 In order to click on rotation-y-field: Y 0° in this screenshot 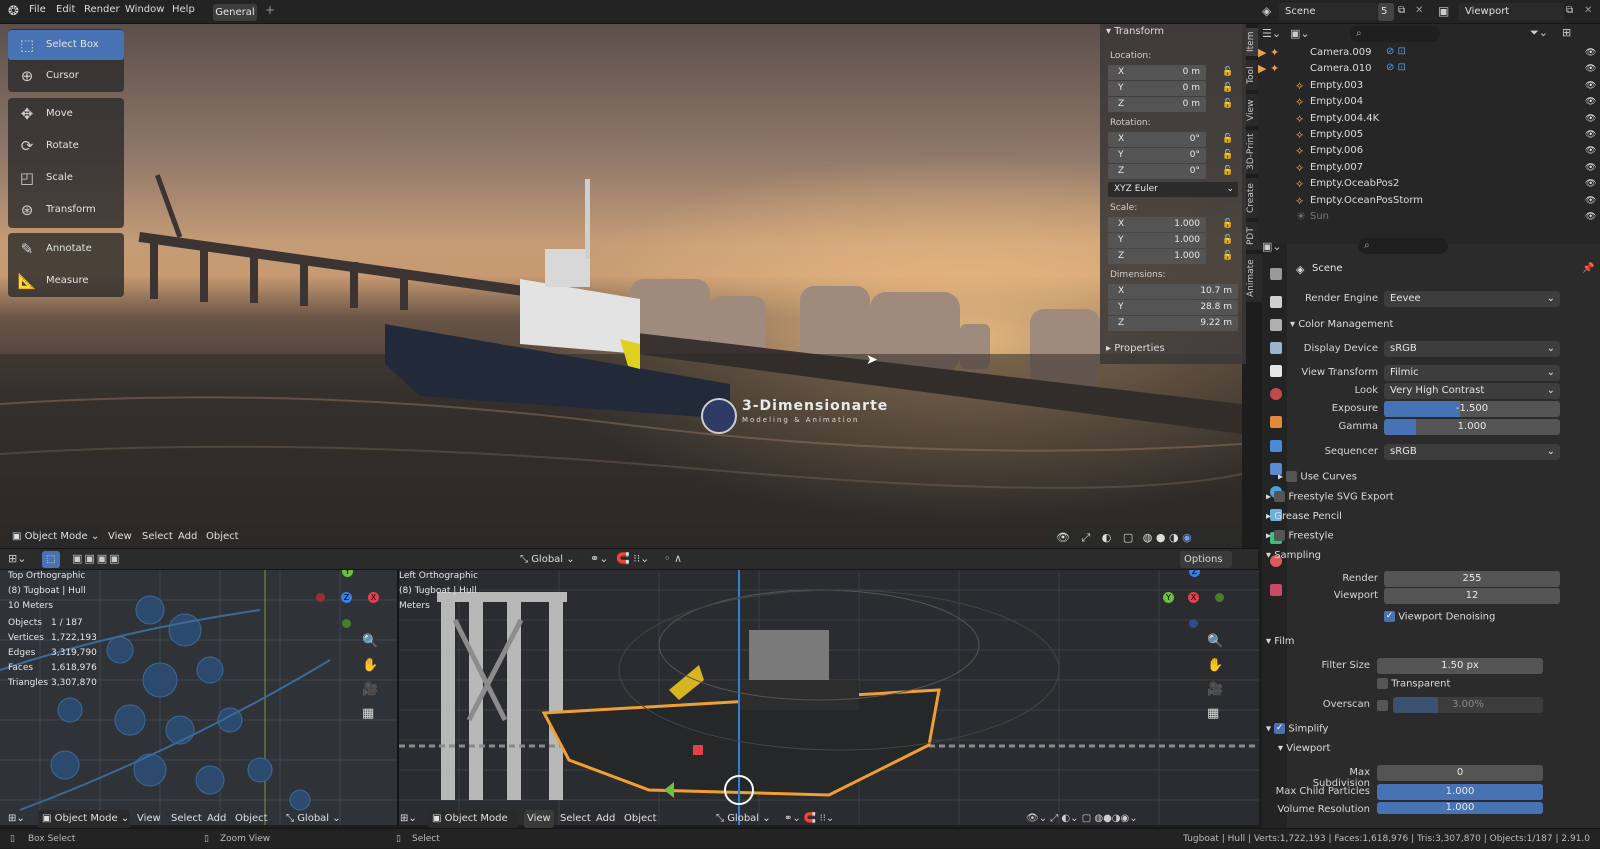, I will do `click(1157, 155)`.